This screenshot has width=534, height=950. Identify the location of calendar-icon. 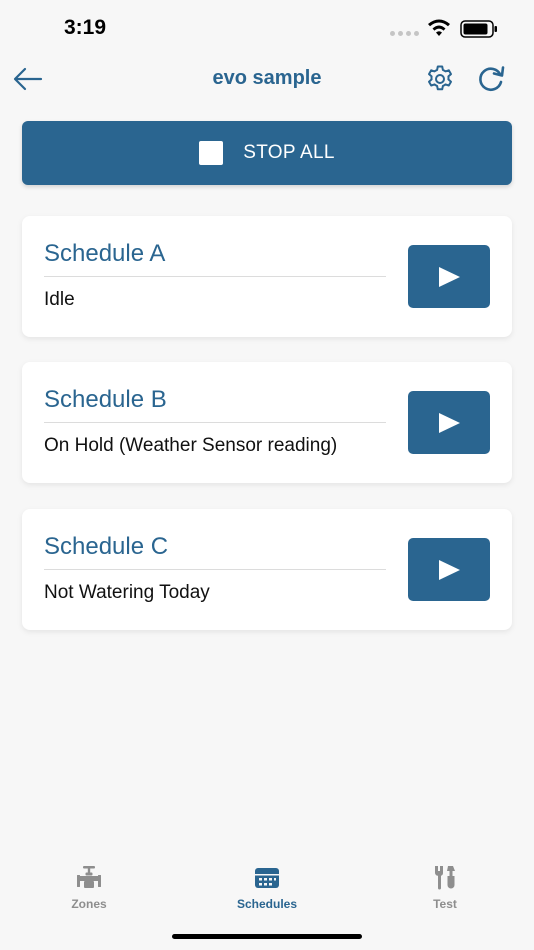
(267, 878).